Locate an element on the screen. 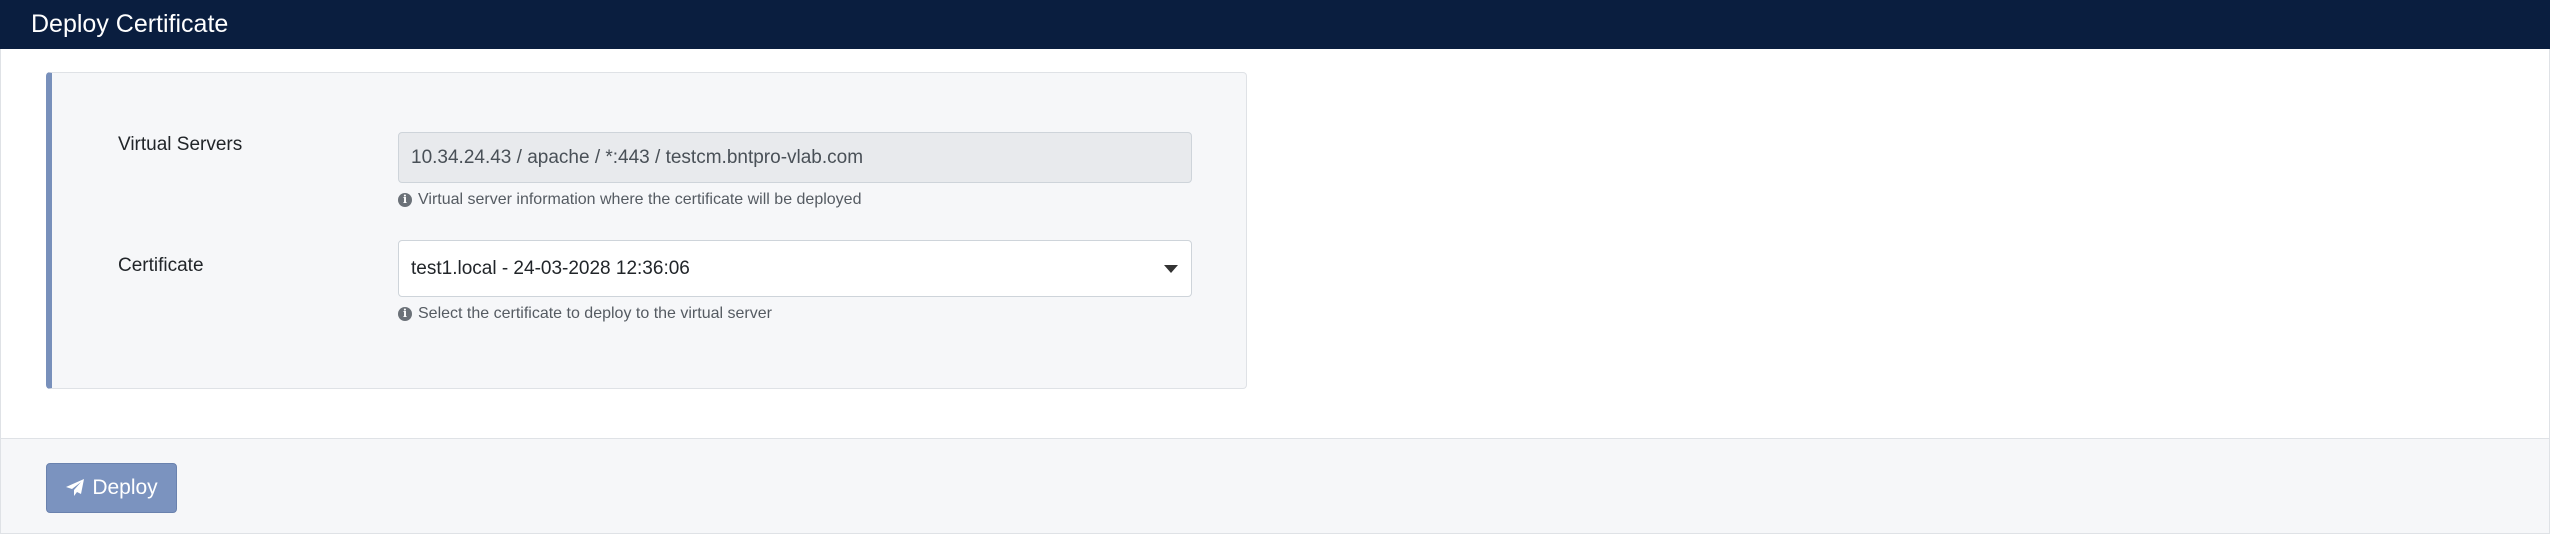 Image resolution: width=2550 pixels, height=534 pixels. page-title: Deploy Certificate is located at coordinates (130, 24).